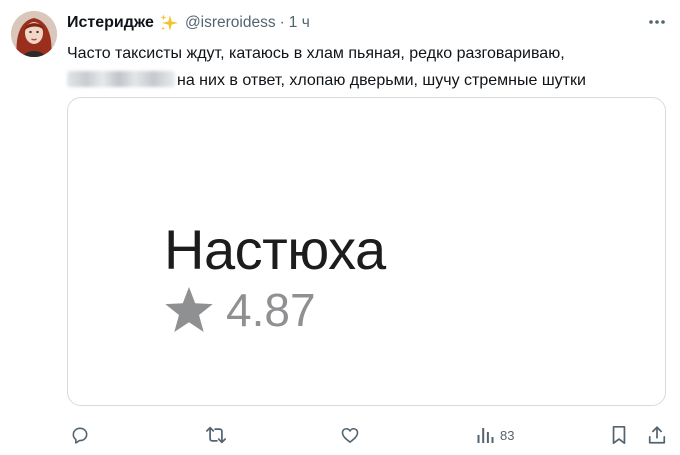  Describe the element at coordinates (485, 435) in the screenshot. I see `views-icon` at that location.